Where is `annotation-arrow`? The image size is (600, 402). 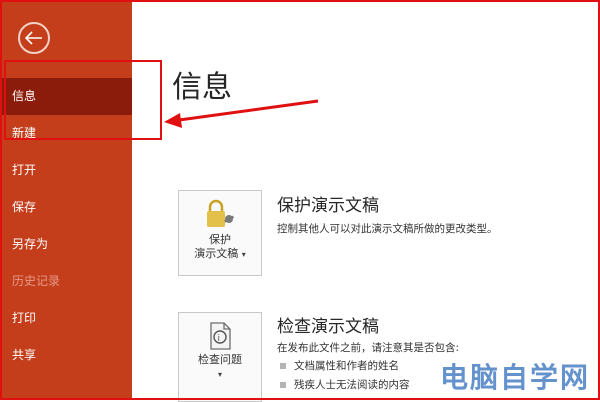
annotation-arrow is located at coordinates (241, 113).